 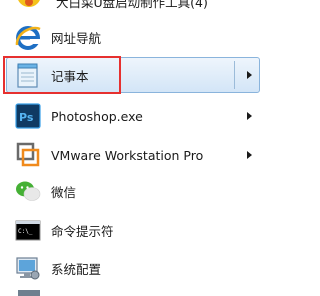 I want to click on partial-top-item: 大白菜U盘启动制作工具(4), so click(x=133, y=5).